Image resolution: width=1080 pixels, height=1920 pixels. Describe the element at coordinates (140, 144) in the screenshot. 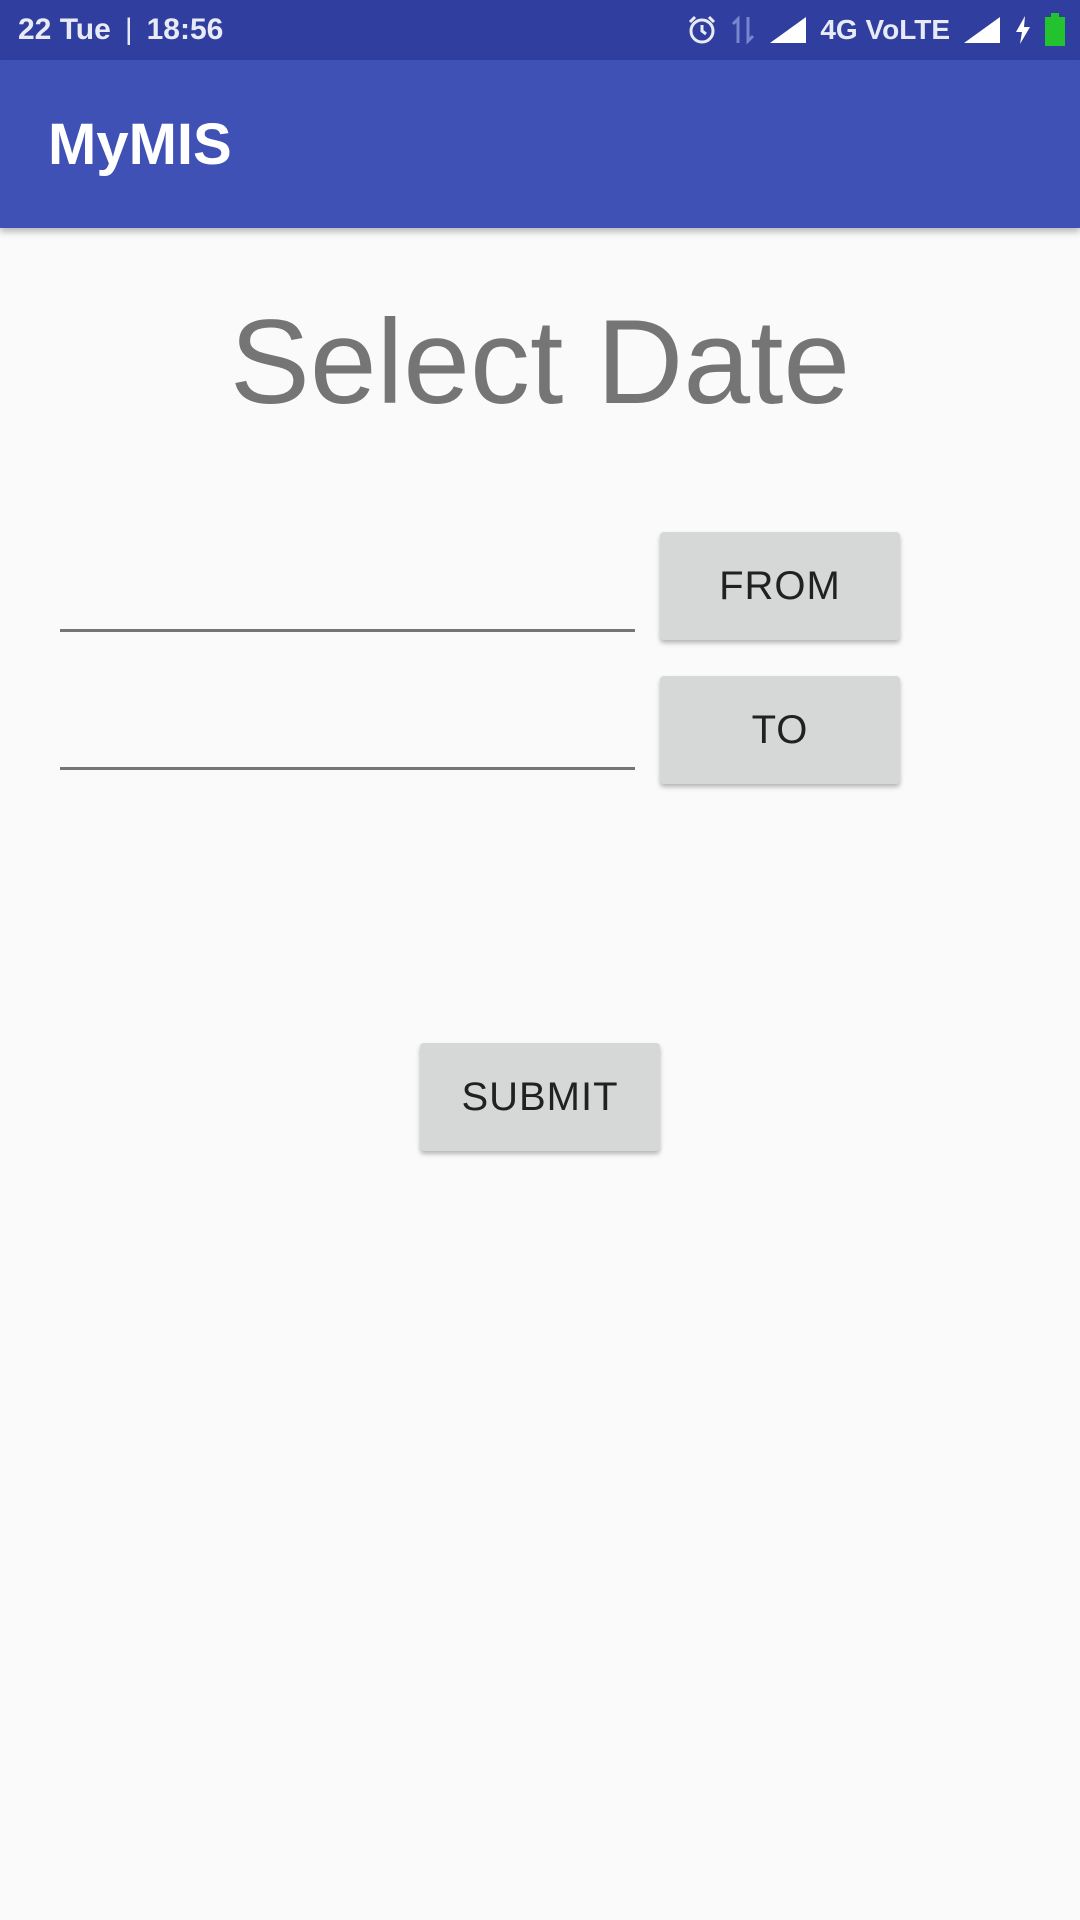

I see `app-title: MyMIS` at that location.